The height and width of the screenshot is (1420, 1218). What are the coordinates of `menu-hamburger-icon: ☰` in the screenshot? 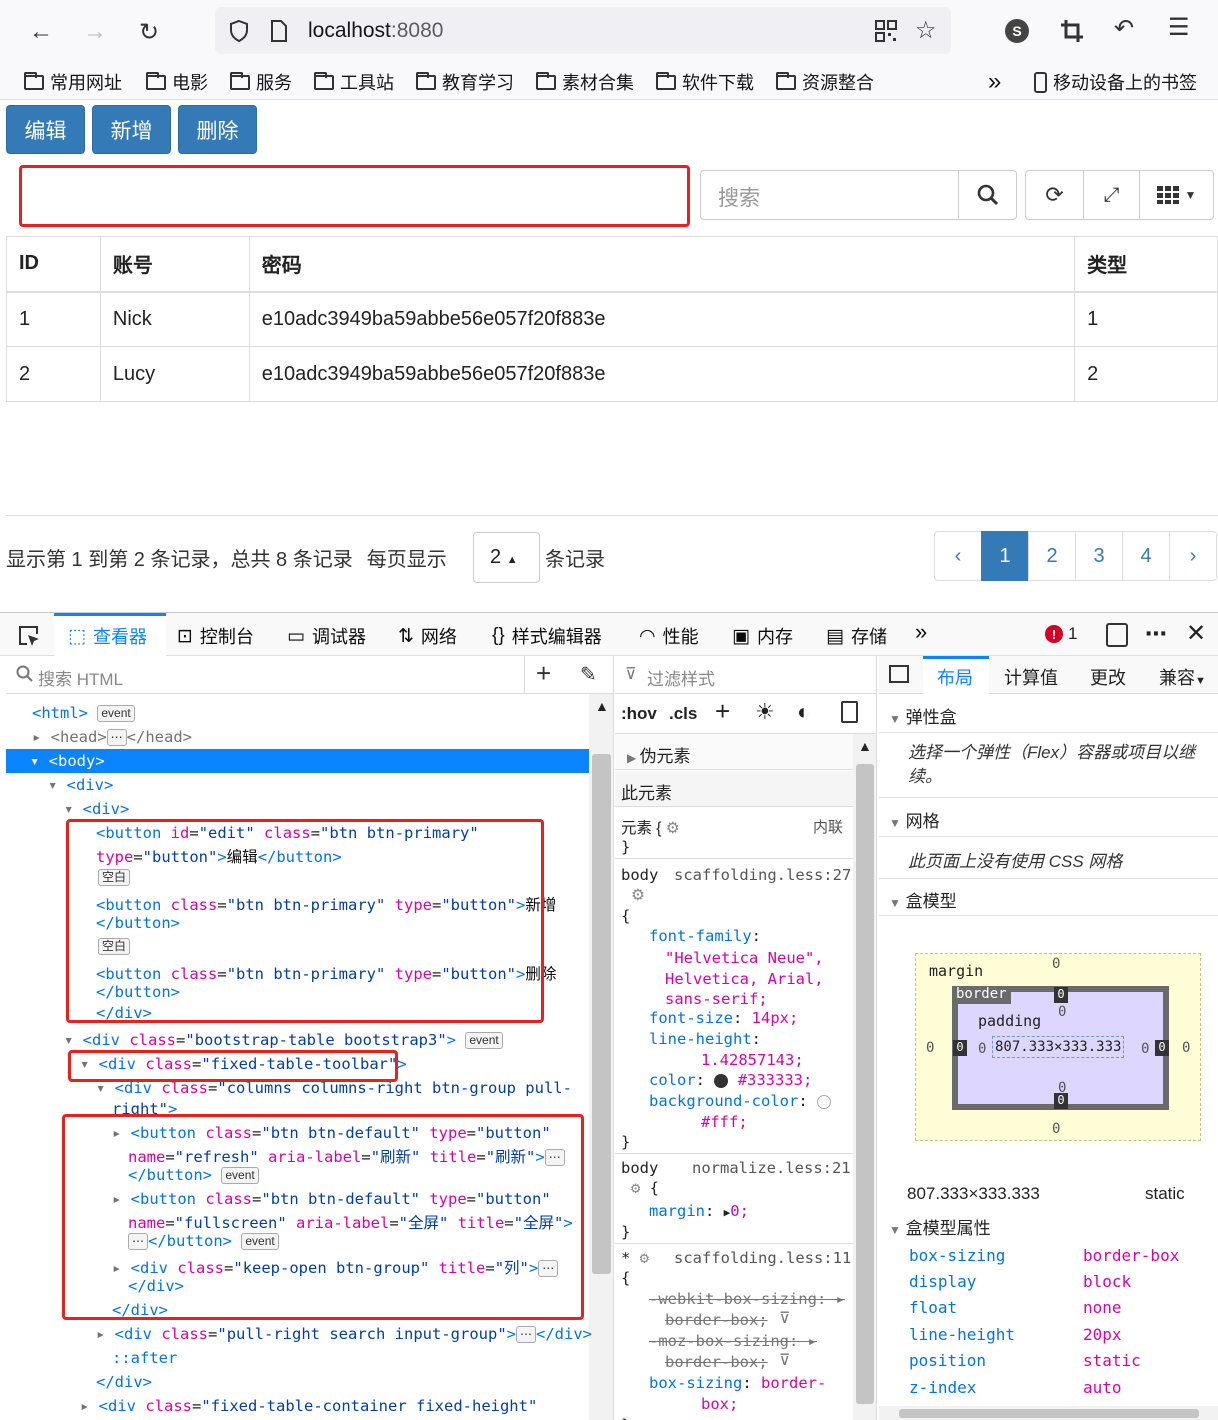 It's located at (1179, 27).